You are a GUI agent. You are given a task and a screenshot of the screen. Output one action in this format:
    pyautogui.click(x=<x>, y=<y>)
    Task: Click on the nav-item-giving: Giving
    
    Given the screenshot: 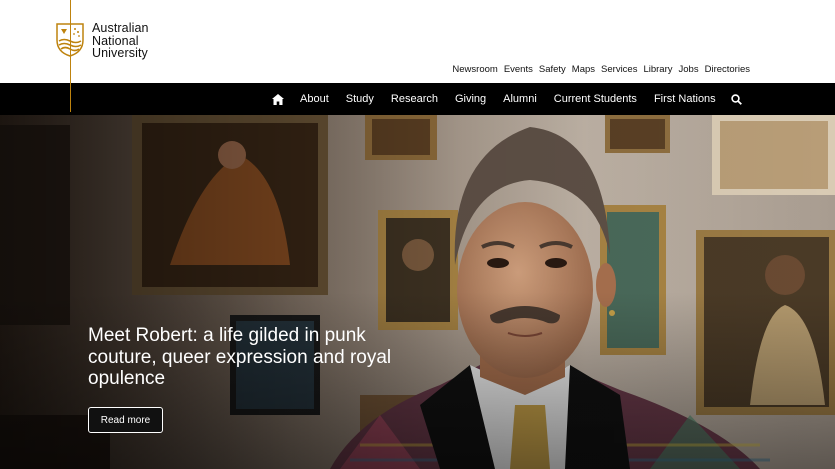 What is the action you would take?
    pyautogui.click(x=470, y=99)
    